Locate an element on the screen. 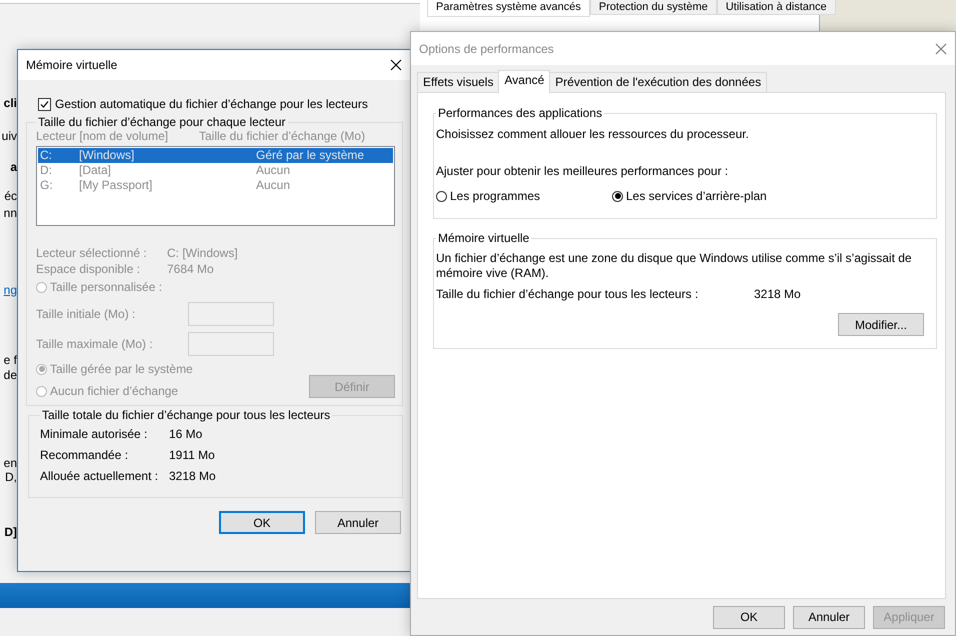 This screenshot has width=956, height=636. cut-text: cli is located at coordinates (10, 103).